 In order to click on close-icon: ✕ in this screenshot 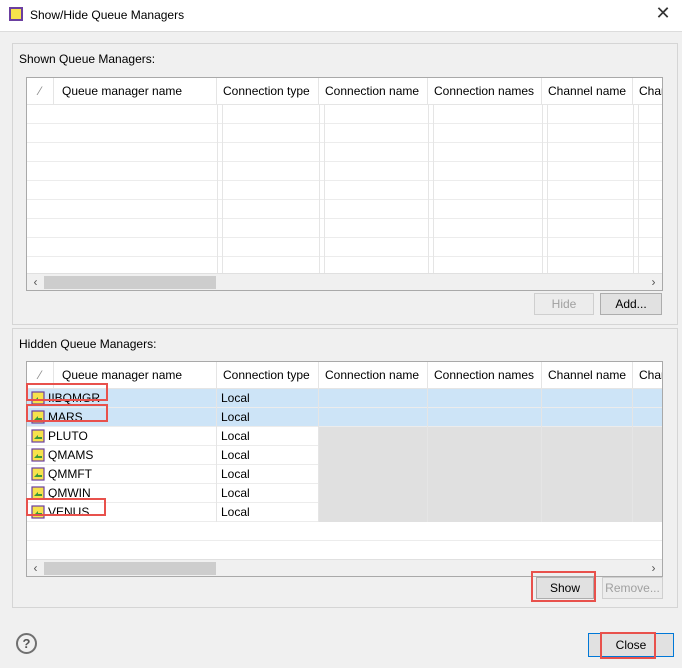, I will do `click(663, 13)`.